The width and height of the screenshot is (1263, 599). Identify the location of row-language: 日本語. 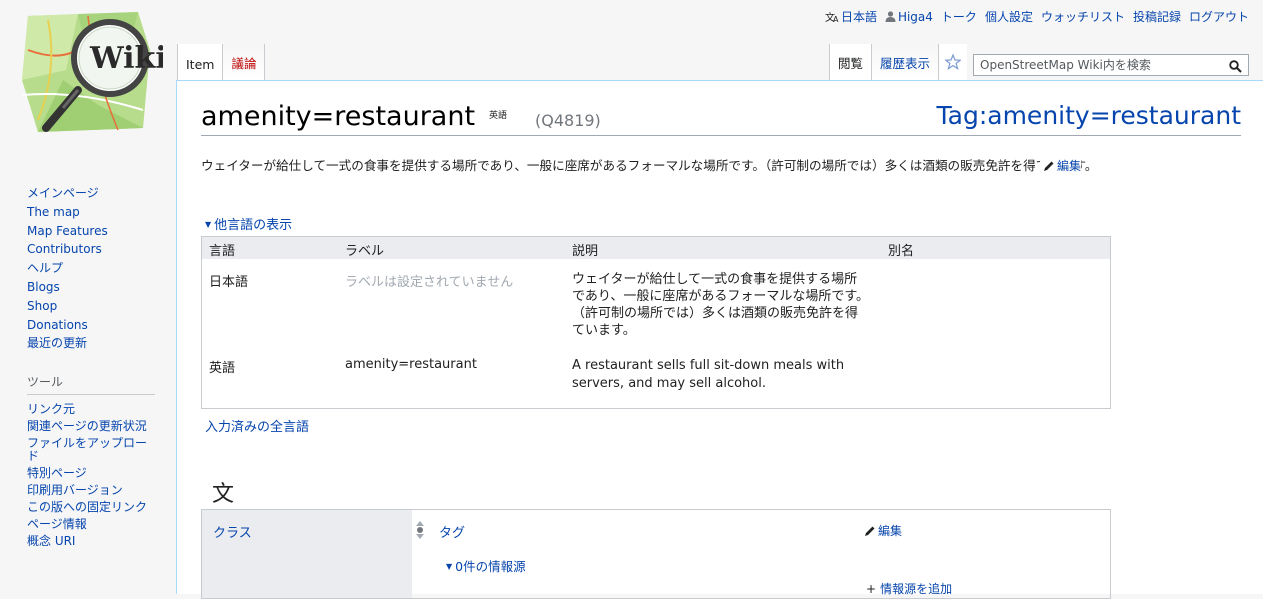
(229, 282).